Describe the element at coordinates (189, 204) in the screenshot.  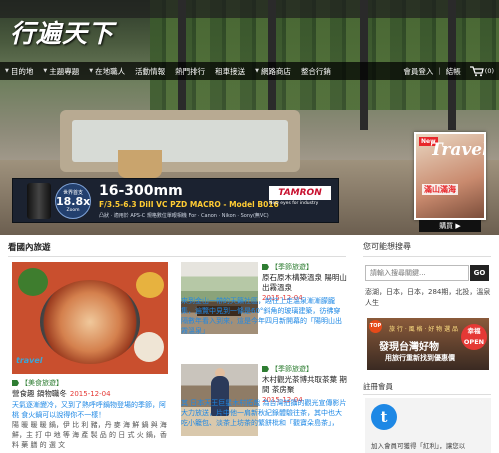
I see `ad-spec: F/3.5-6.3 DiII VC PZD MACRO - Model B016` at that location.